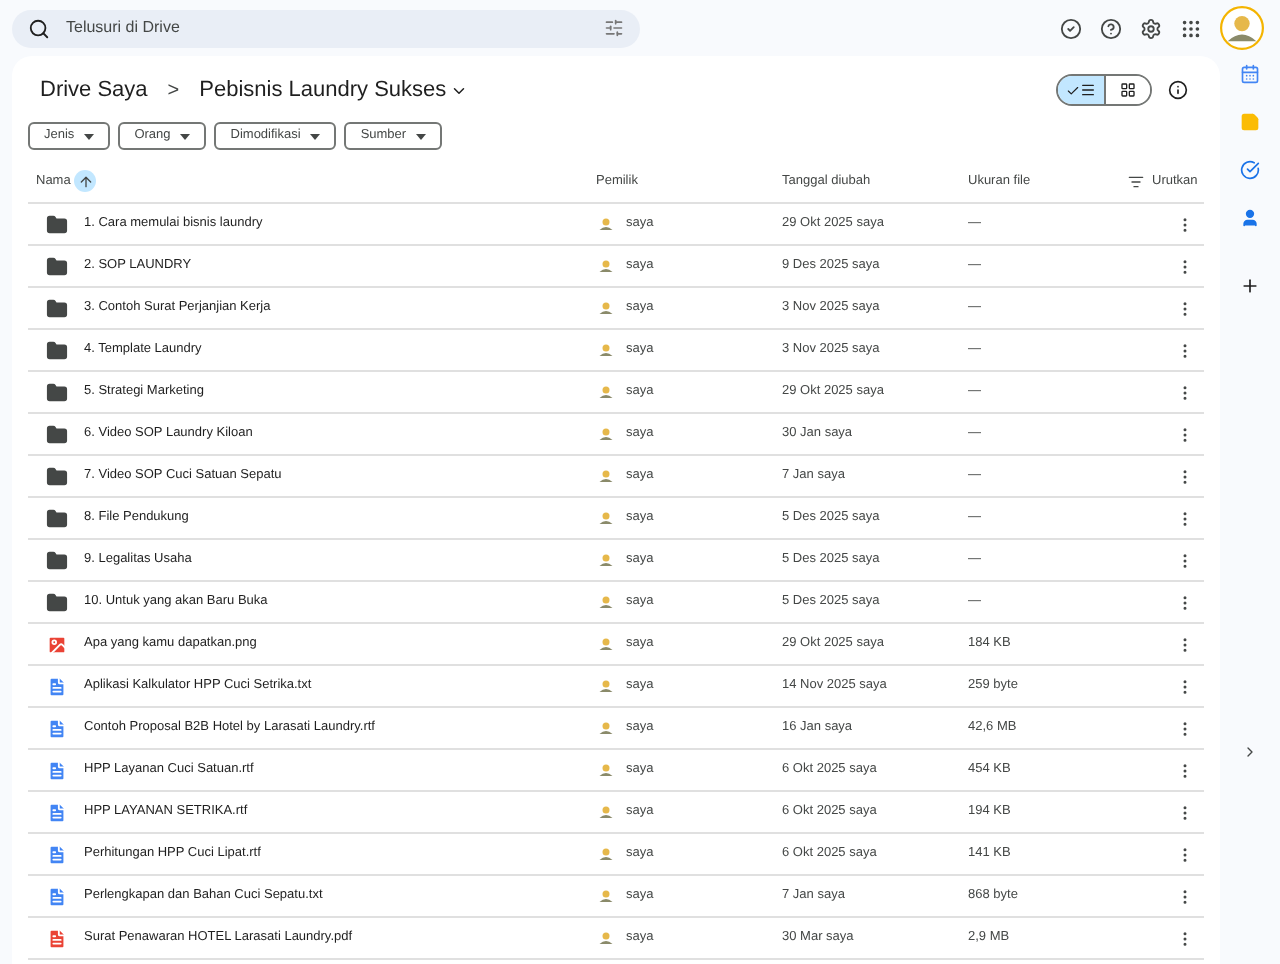 The width and height of the screenshot is (1280, 964). Describe the element at coordinates (1191, 28) in the screenshot. I see `apps-icon` at that location.